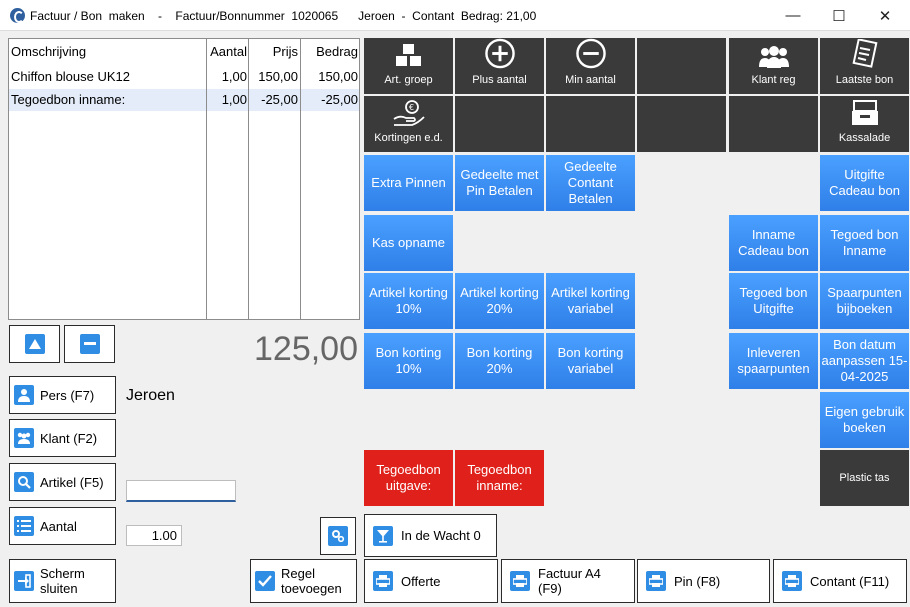 This screenshot has width=910, height=607. I want to click on kassalade-label: Kassalade, so click(864, 138).